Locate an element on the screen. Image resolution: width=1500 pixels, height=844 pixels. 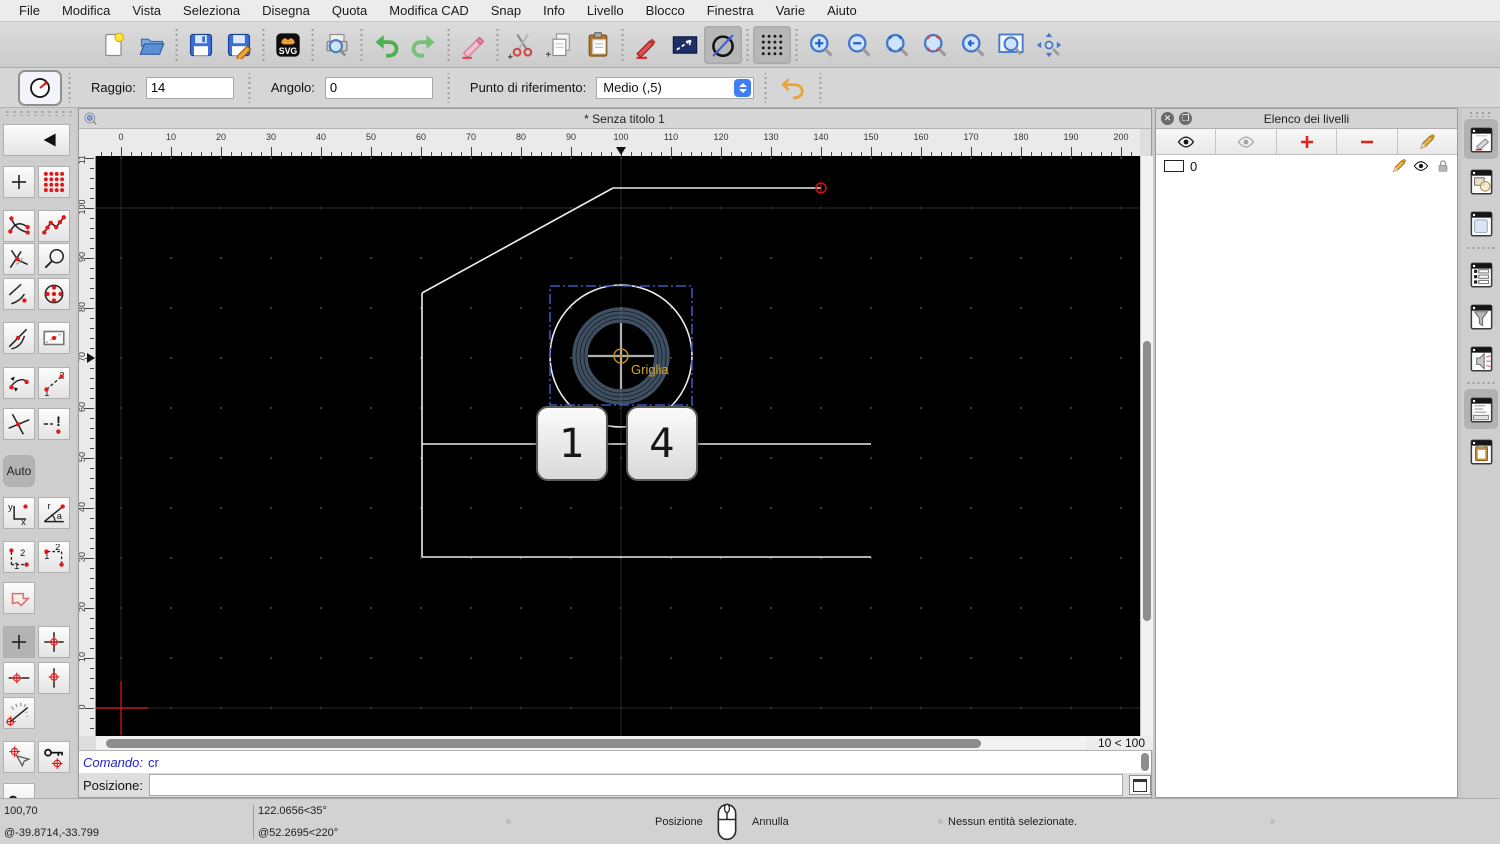
command-history-row: Comando: cr is located at coordinates (615, 761).